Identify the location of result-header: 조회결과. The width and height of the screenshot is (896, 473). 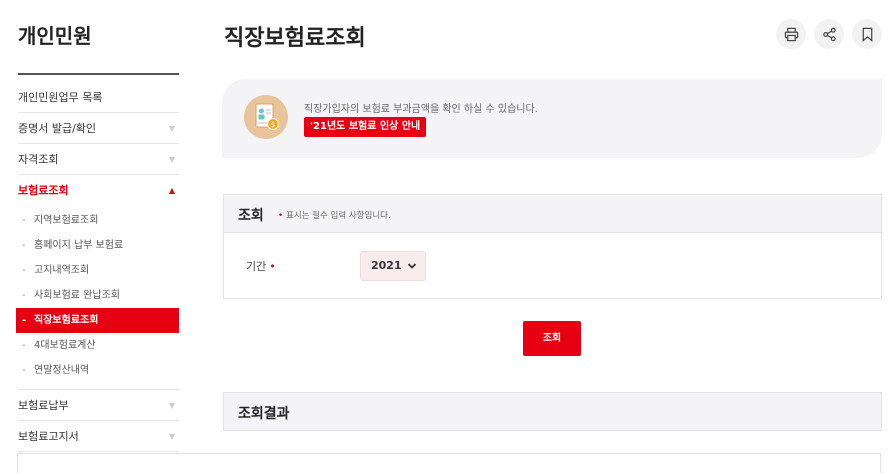
(552, 411).